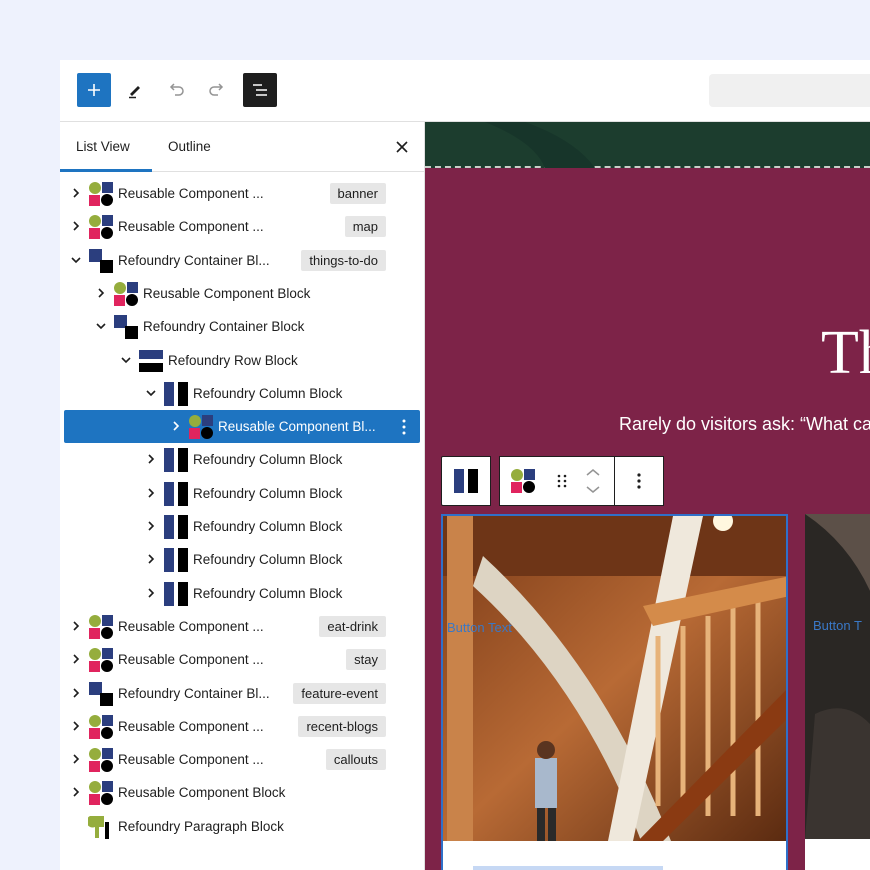 The width and height of the screenshot is (870, 870). Describe the element at coordinates (837, 625) in the screenshot. I see `card-button-text-2: Button T` at that location.